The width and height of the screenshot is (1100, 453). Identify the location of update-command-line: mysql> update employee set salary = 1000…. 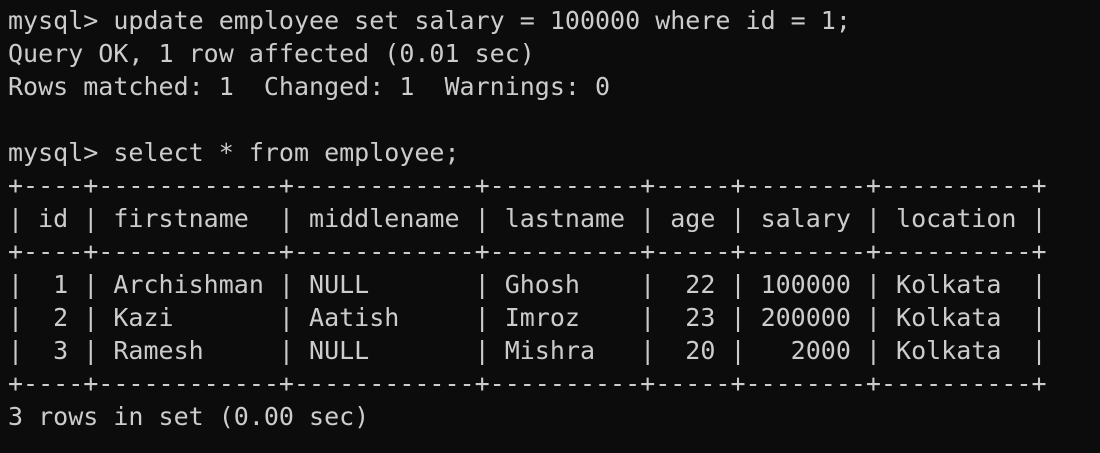
(429, 20).